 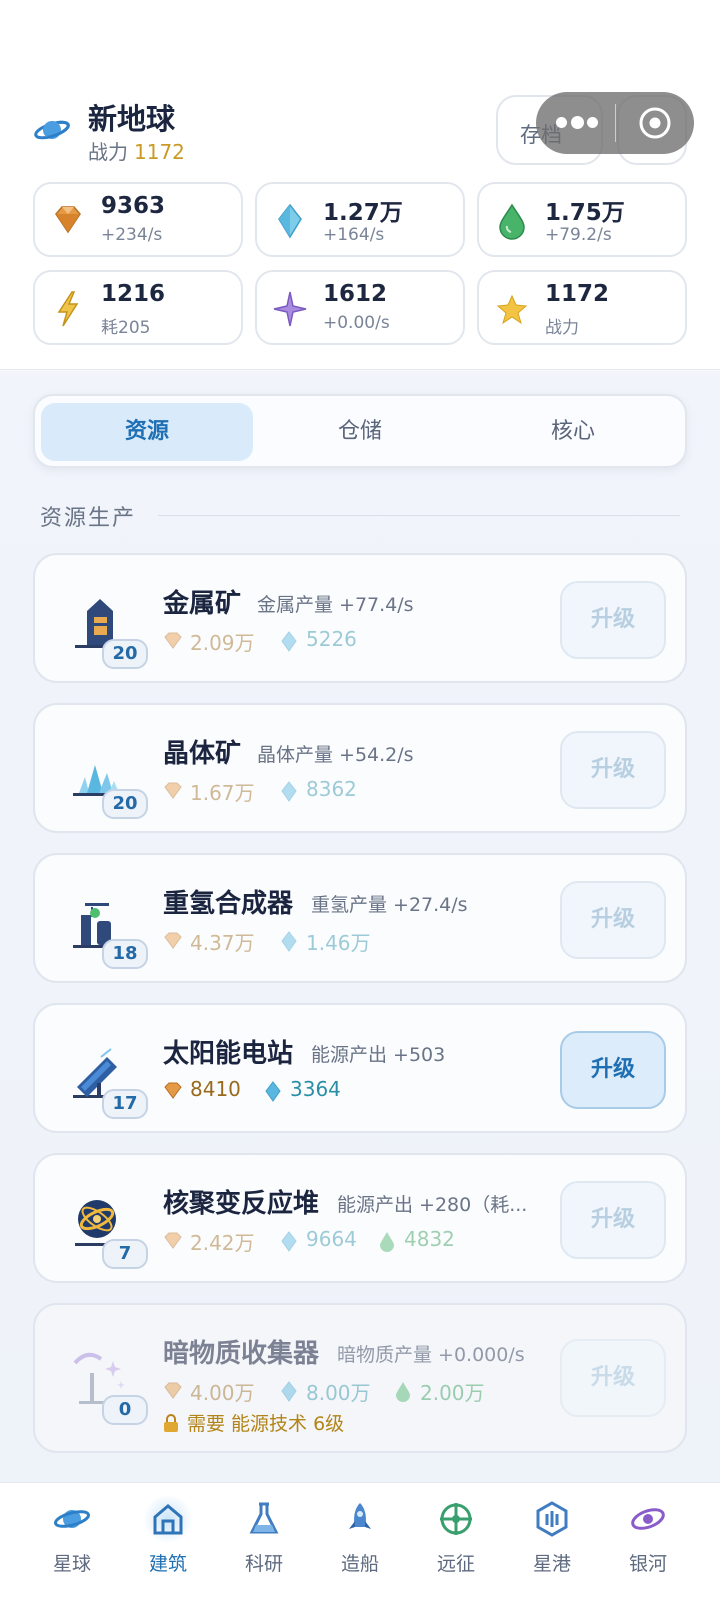 What do you see at coordinates (315, 1089) in the screenshot?
I see `cost-value: 3364` at bounding box center [315, 1089].